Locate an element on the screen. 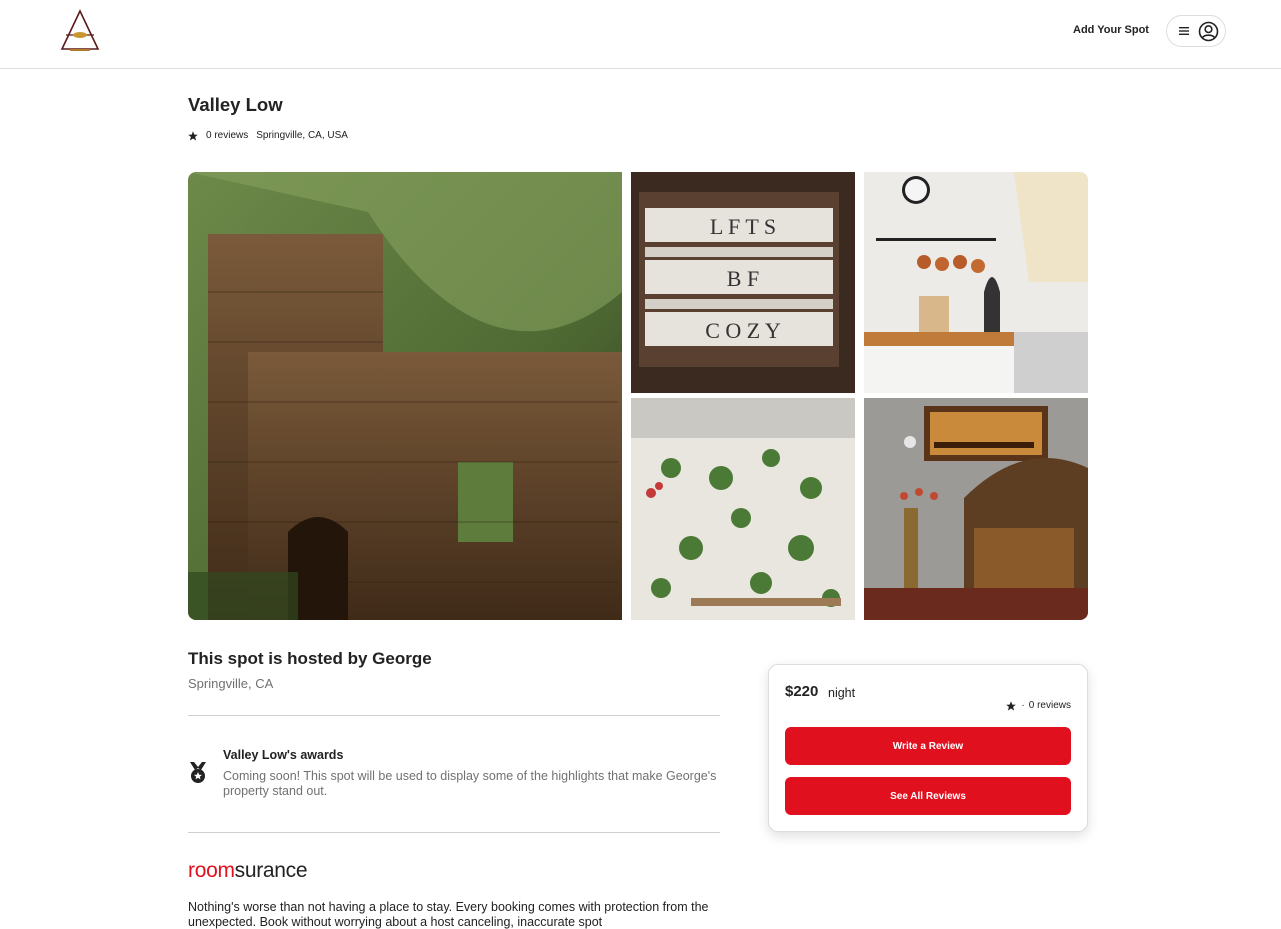  letter-board-row-3: C O Z Y is located at coordinates (743, 330).